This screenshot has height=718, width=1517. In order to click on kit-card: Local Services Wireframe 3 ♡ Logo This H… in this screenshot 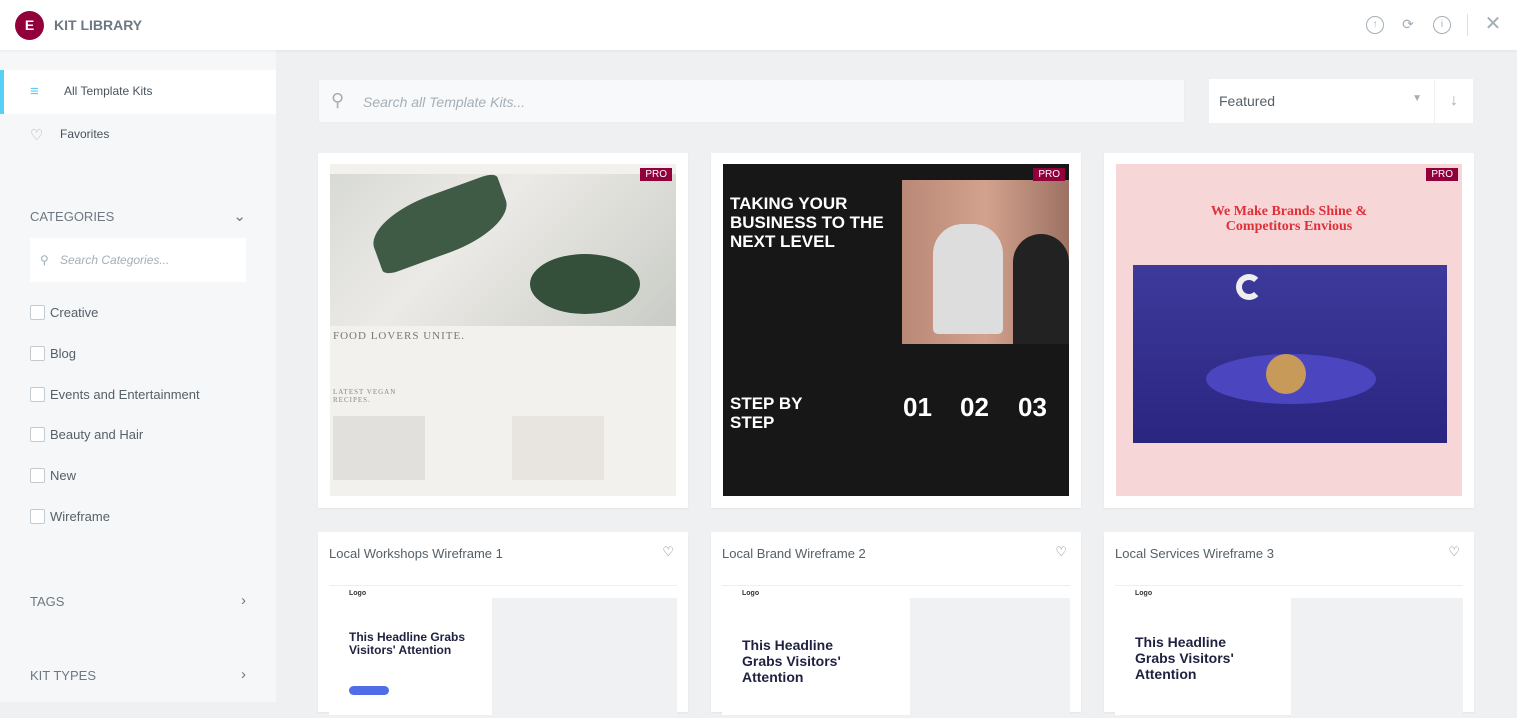, I will do `click(1289, 625)`.